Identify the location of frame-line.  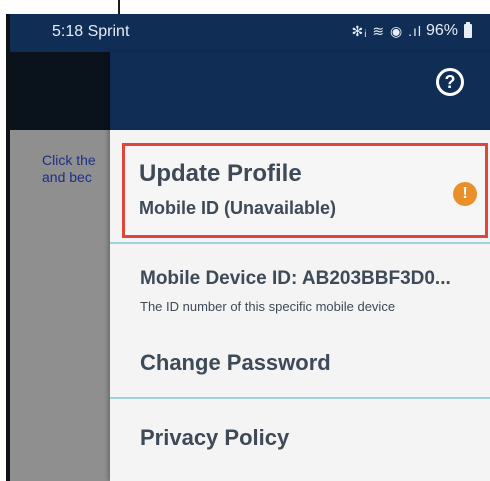
(119, 7).